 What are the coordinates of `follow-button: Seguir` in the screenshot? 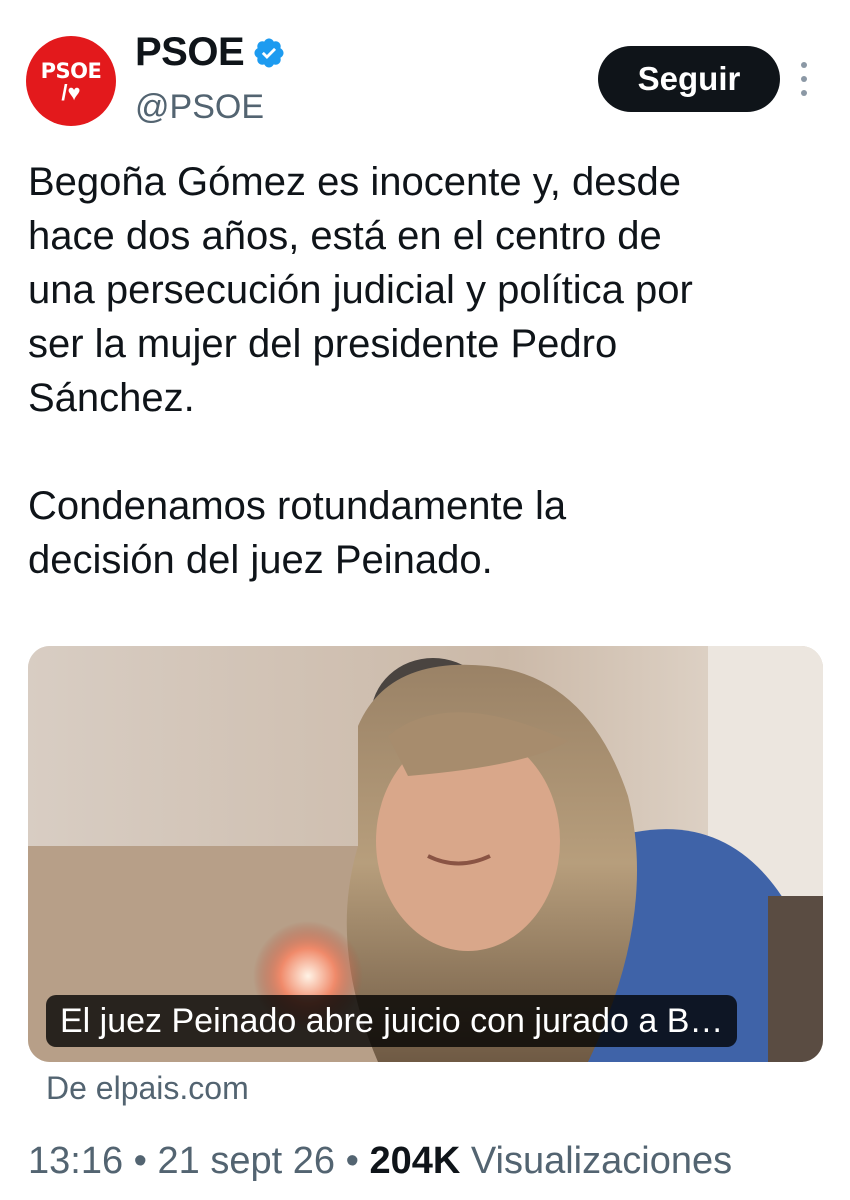 It's located at (689, 79).